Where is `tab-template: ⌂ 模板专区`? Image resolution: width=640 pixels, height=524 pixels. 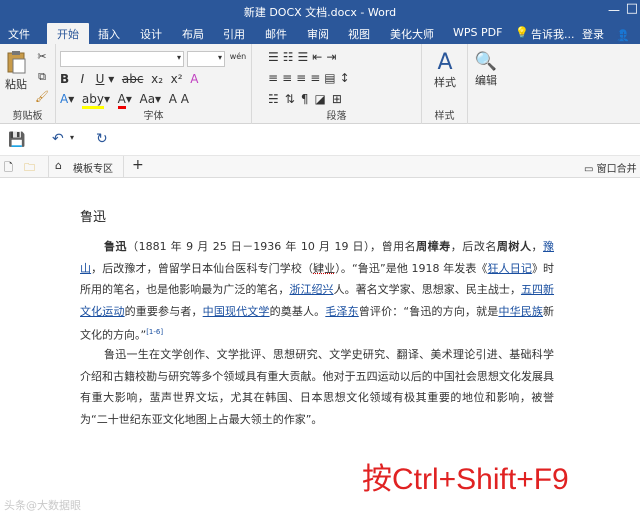
tab-template: ⌂ 模板专区 is located at coordinates (86, 167).